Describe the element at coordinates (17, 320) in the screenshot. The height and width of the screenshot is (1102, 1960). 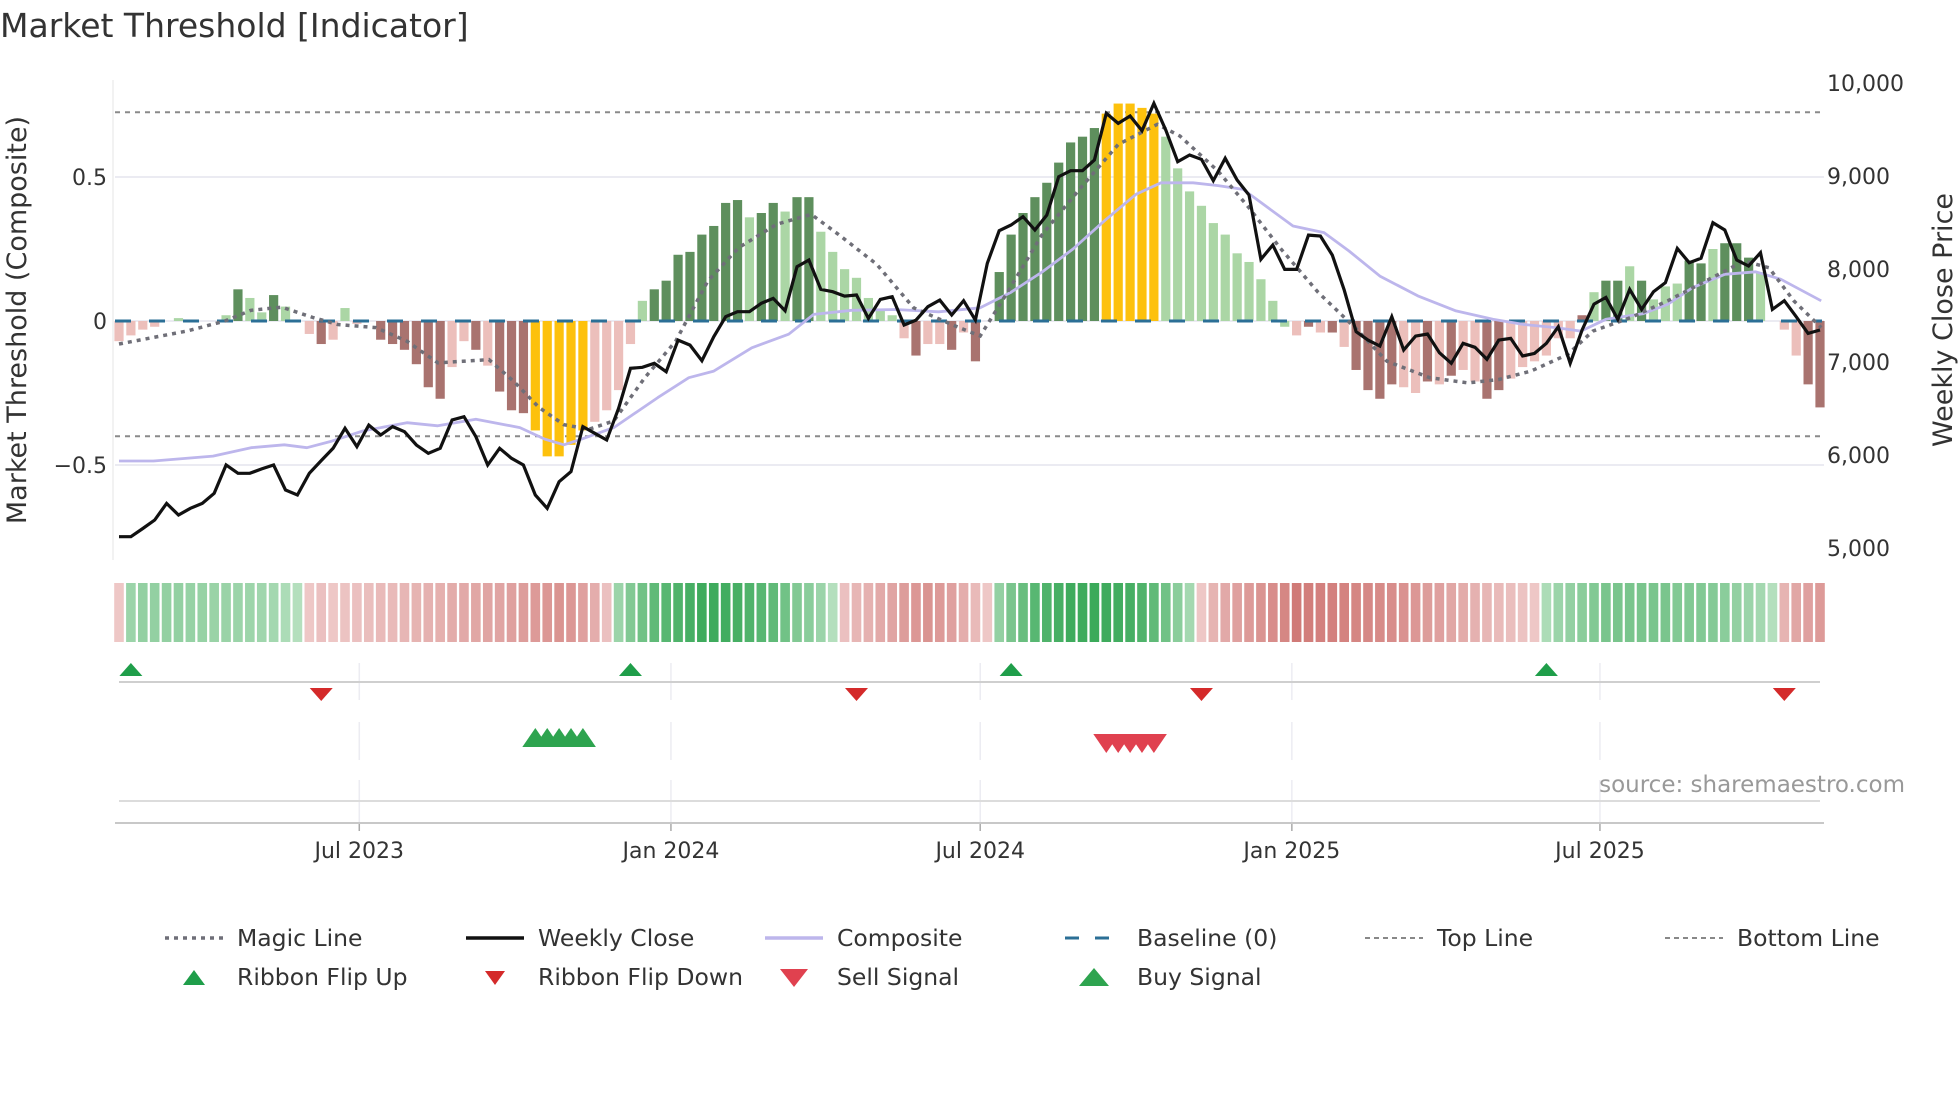
I see `left-axis-label: Market Threshold (Composite)` at that location.